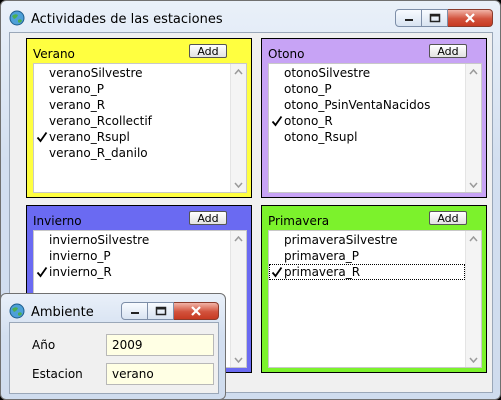 The height and width of the screenshot is (400, 501). I want to click on list-item: verano_R_danilo, so click(132, 153).